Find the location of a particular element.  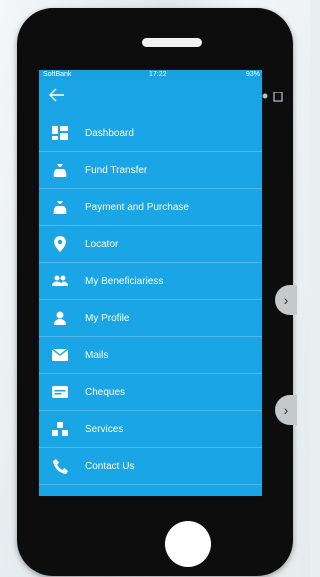

menu-item-fund-transfer: Fund Transfer is located at coordinates (150, 170).